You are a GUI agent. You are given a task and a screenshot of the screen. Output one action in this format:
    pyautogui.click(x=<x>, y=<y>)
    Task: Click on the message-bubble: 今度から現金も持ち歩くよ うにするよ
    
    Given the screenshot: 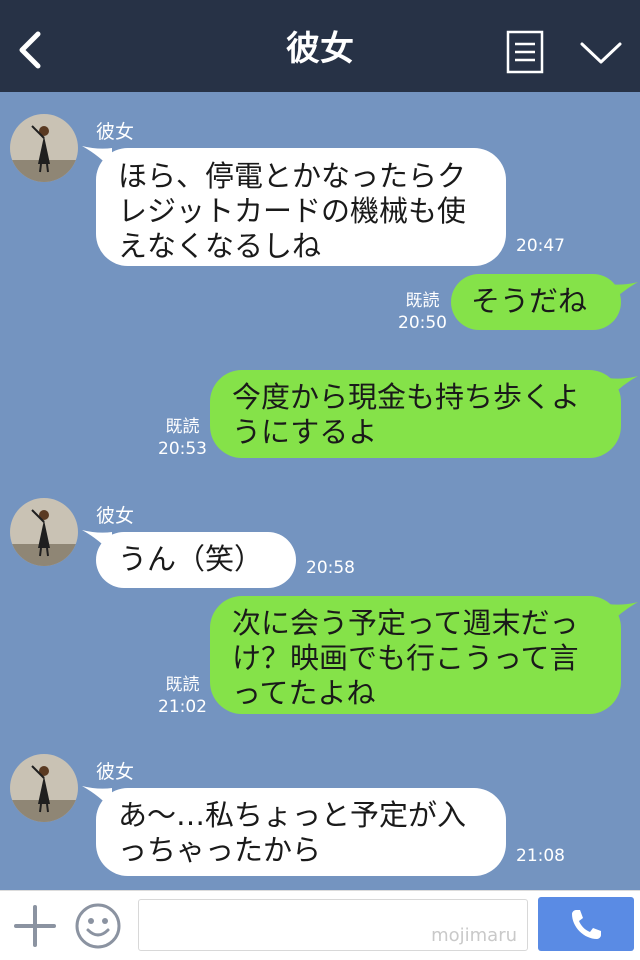 What is the action you would take?
    pyautogui.click(x=415, y=414)
    